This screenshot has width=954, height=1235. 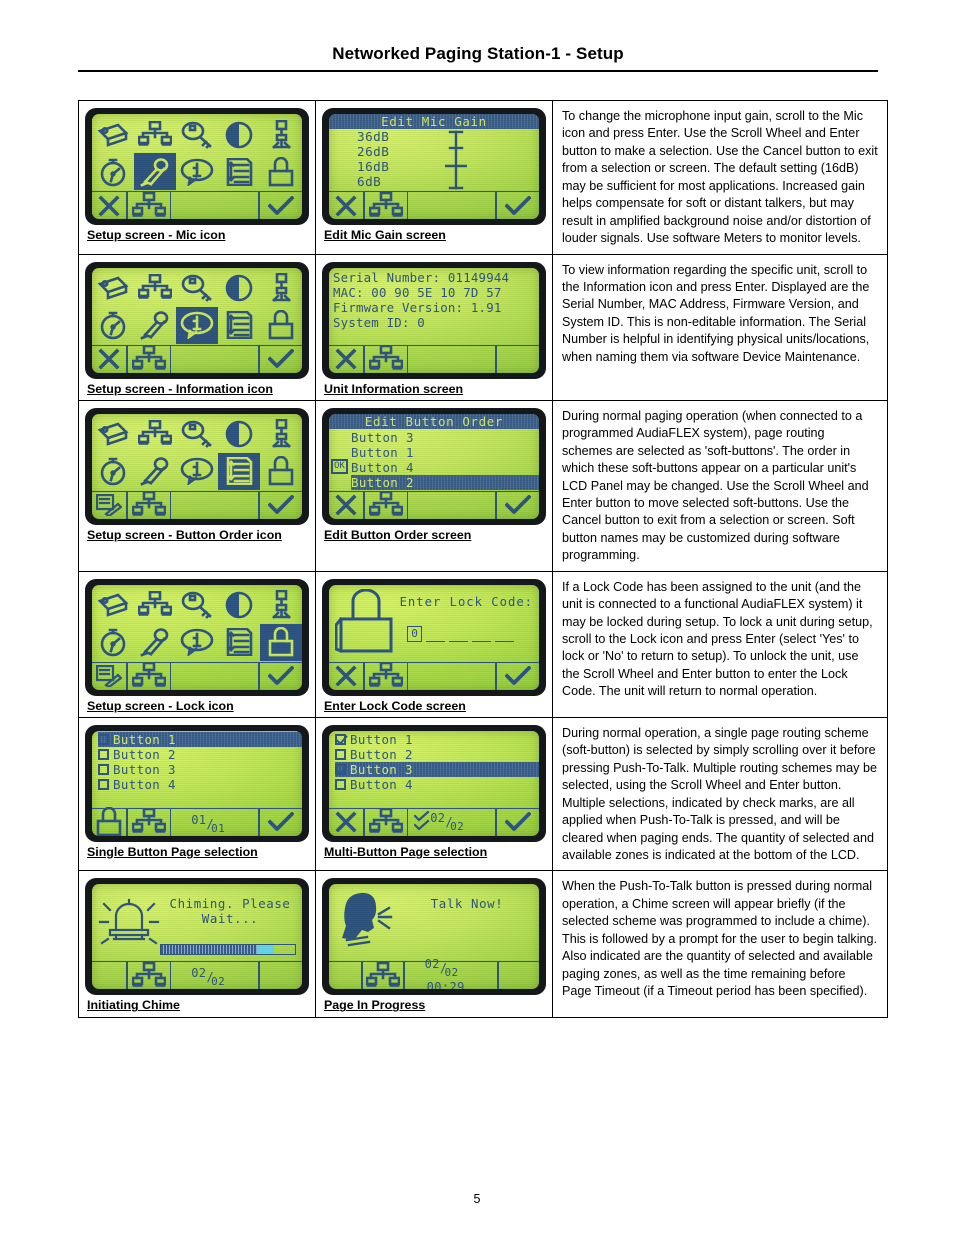 What do you see at coordinates (200, 769) in the screenshot?
I see `page-button-item: Button 3` at bounding box center [200, 769].